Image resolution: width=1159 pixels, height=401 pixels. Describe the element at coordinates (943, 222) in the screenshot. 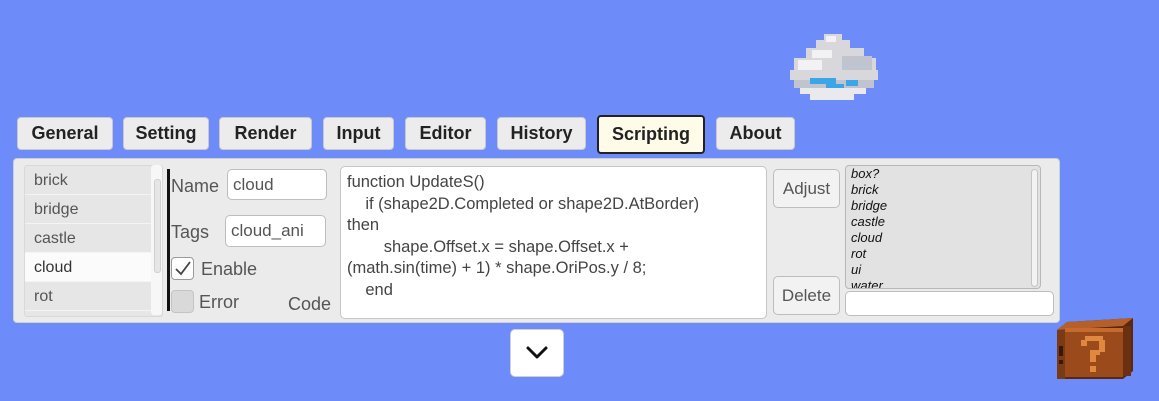

I see `tag-item: castle` at that location.